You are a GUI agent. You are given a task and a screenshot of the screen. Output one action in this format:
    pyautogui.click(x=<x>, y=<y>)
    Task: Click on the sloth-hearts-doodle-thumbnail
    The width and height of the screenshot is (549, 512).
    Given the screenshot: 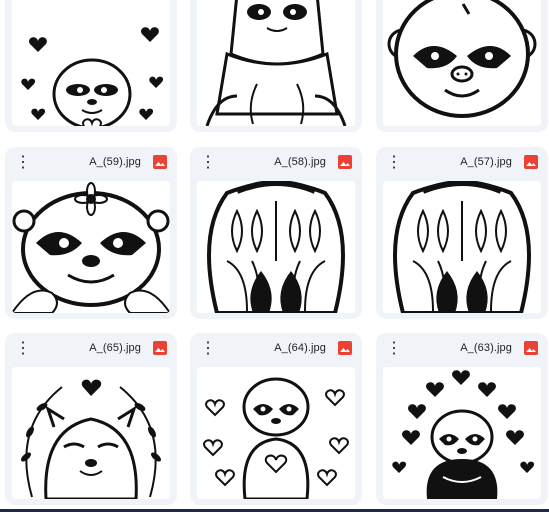 What is the action you would take?
    pyautogui.click(x=276, y=438)
    